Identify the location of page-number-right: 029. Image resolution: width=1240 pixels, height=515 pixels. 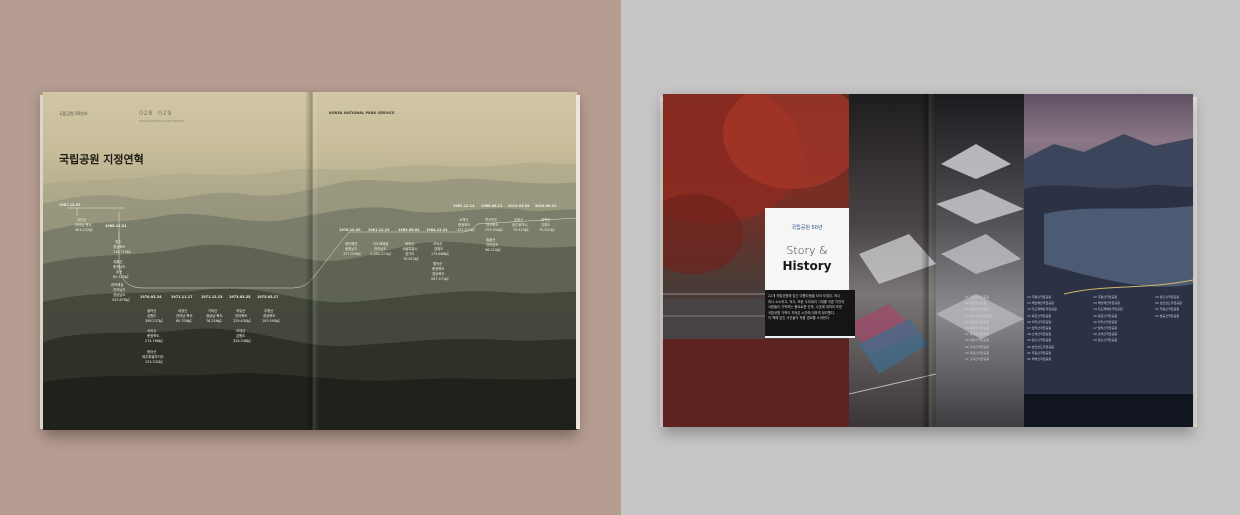
(165, 113).